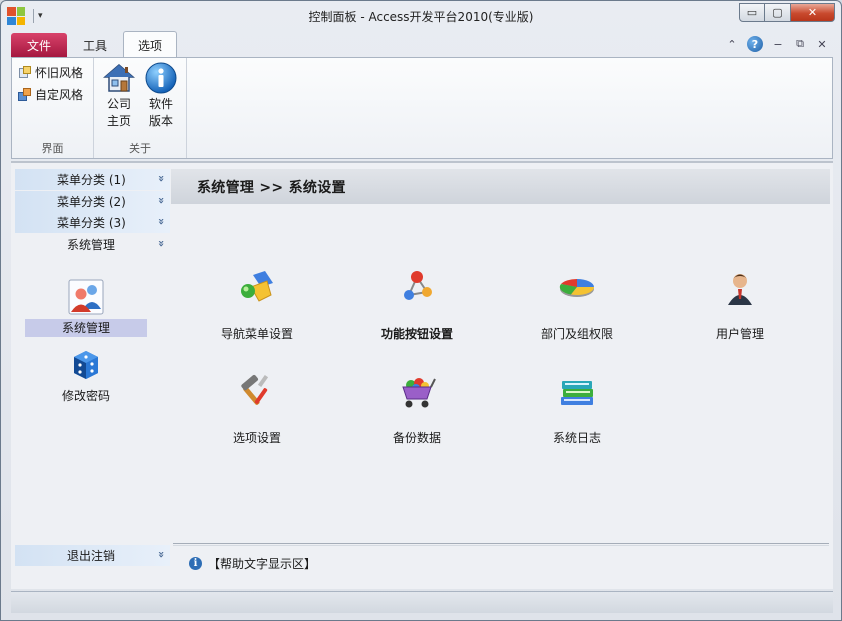 The width and height of the screenshot is (842, 621). I want to click on classic-style-button: 怀旧风格, so click(50, 72).